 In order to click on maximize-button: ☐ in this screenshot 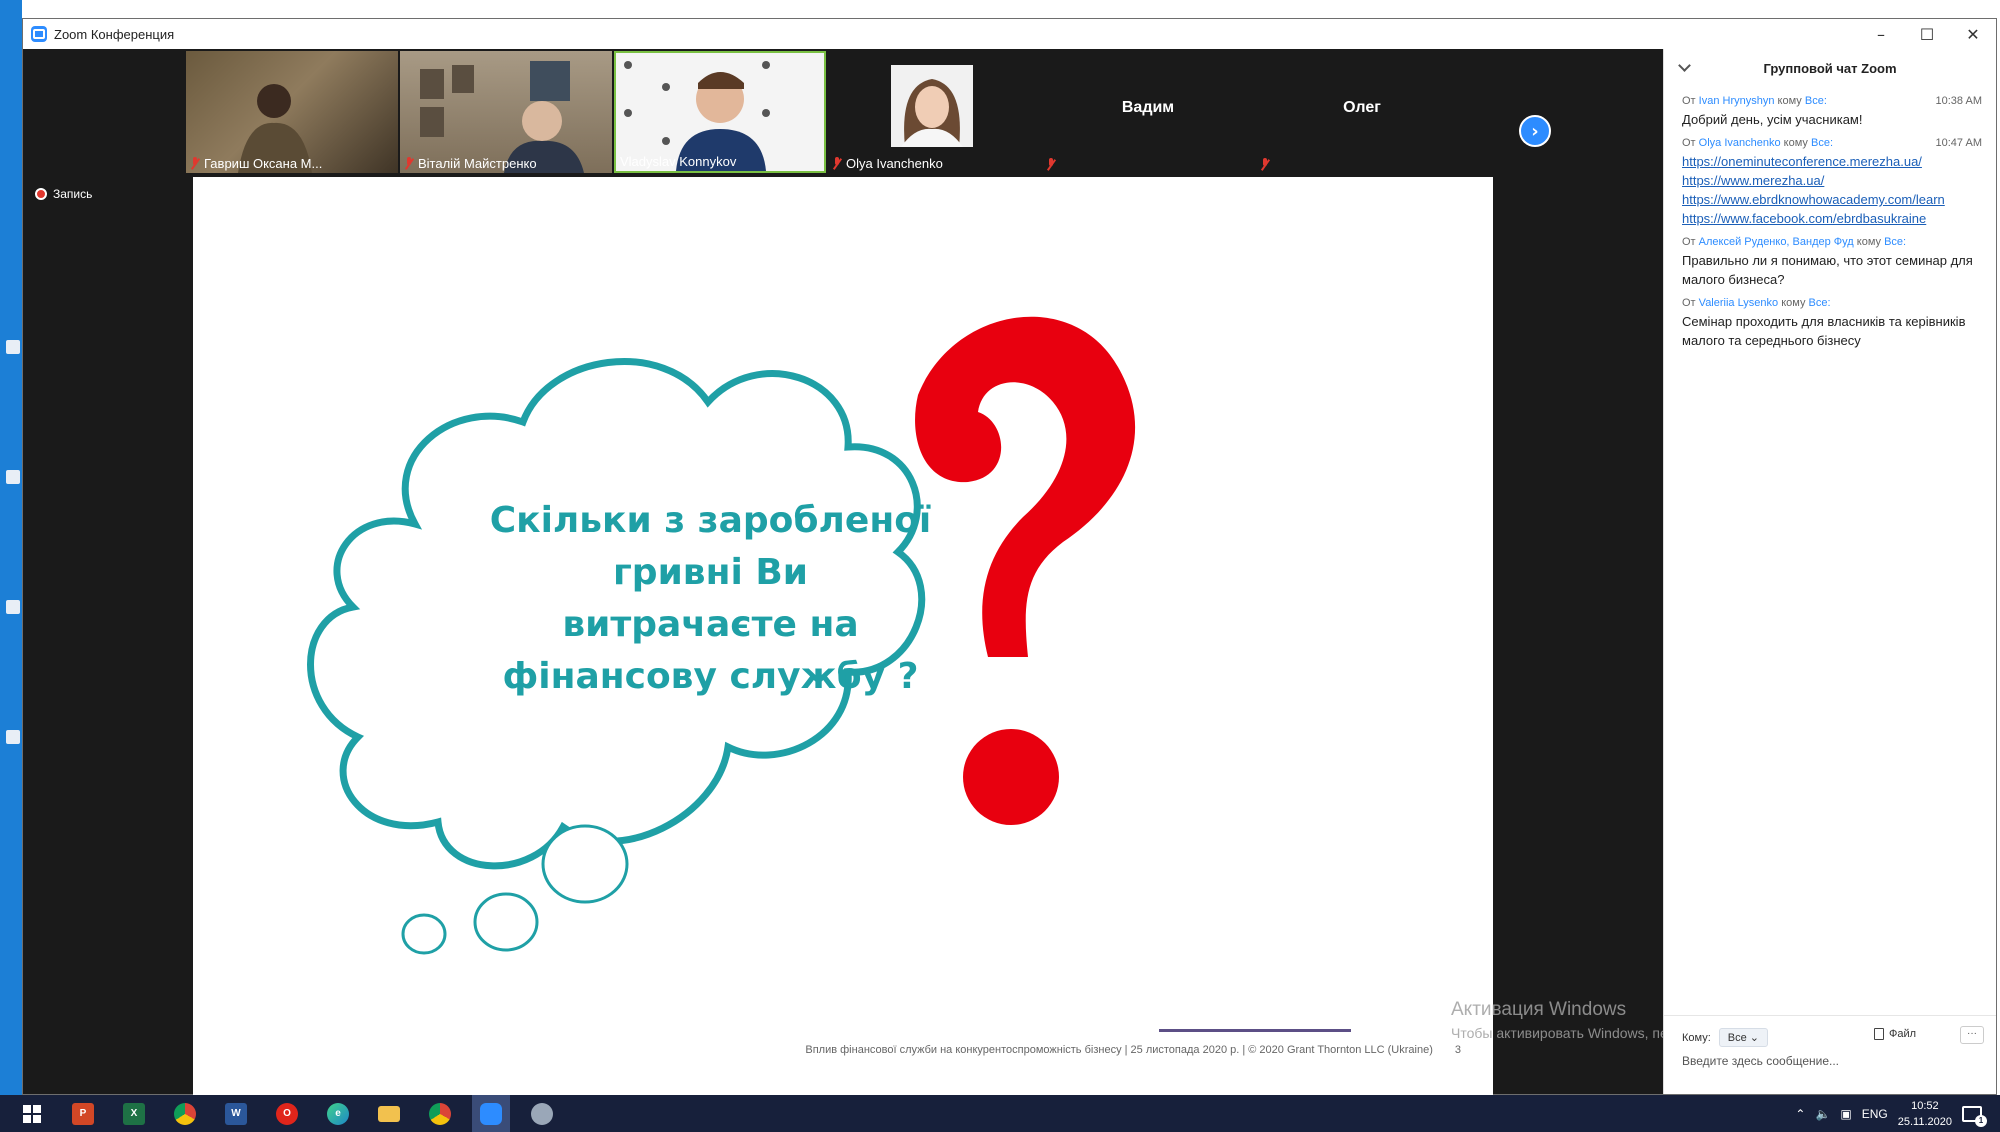, I will do `click(1927, 34)`.